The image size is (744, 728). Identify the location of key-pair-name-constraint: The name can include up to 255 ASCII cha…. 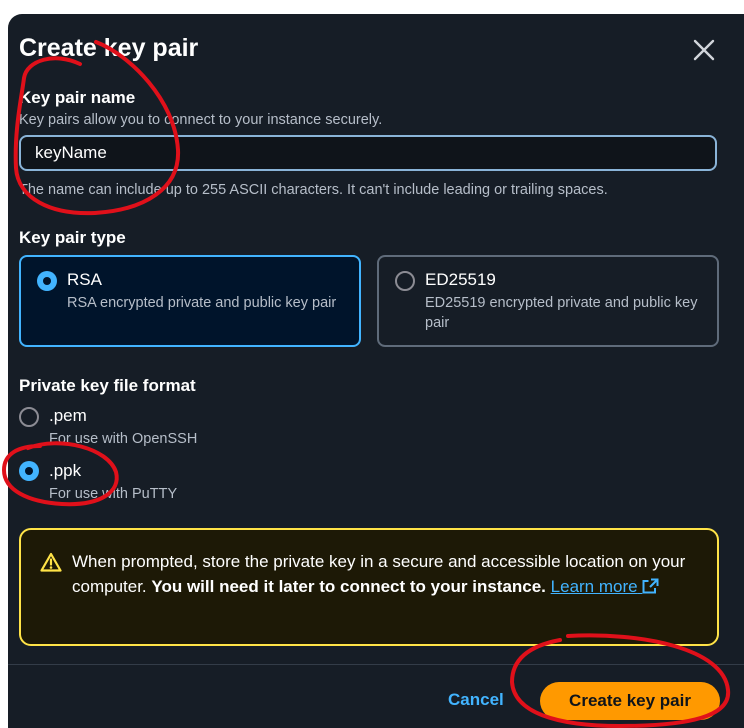
(313, 190).